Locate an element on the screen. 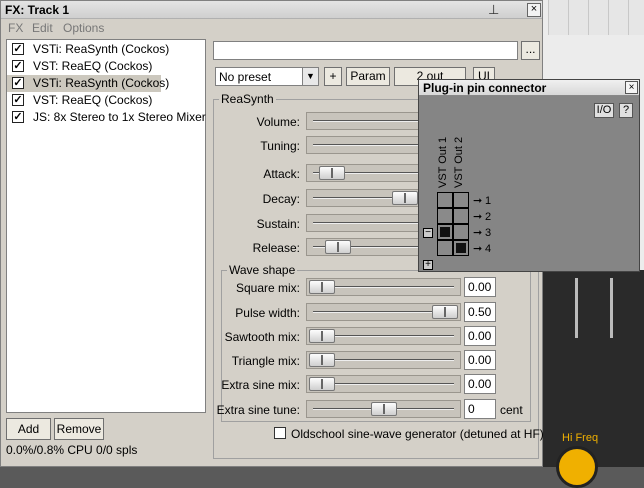 The width and height of the screenshot is (644, 488). pin-window-title: Plug-in pin connector is located at coordinates (485, 88).